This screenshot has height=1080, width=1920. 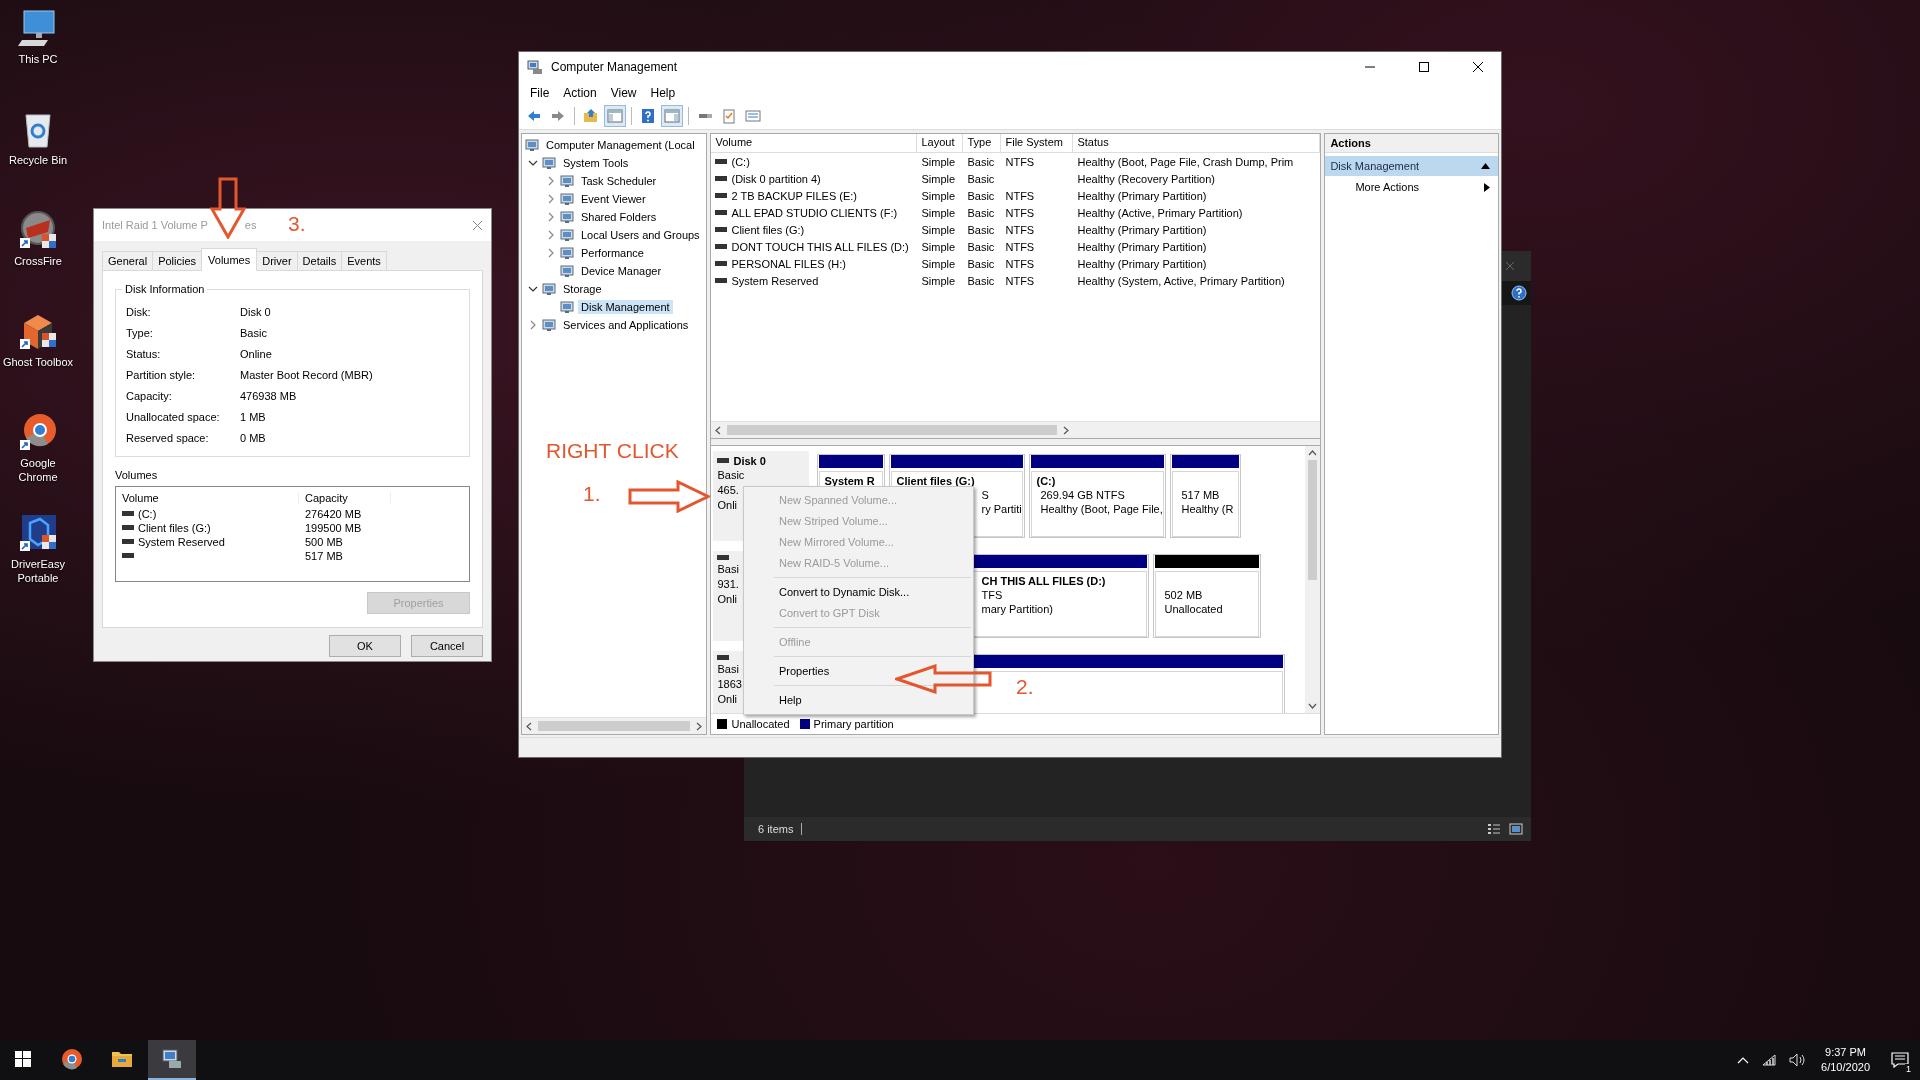 What do you see at coordinates (253, 438) in the screenshot?
I see `field-value: 0 MB` at bounding box center [253, 438].